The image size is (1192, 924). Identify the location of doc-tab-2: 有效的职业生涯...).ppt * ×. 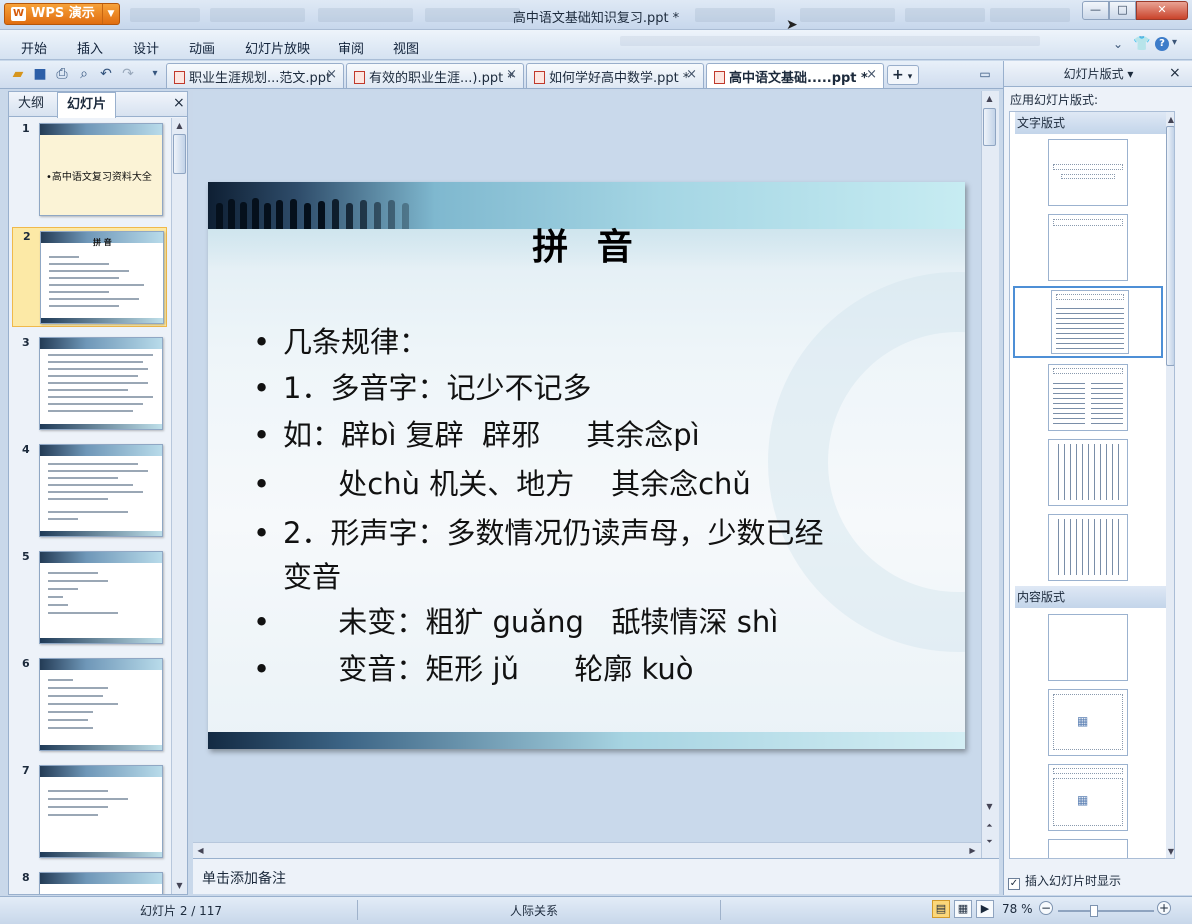
(435, 75).